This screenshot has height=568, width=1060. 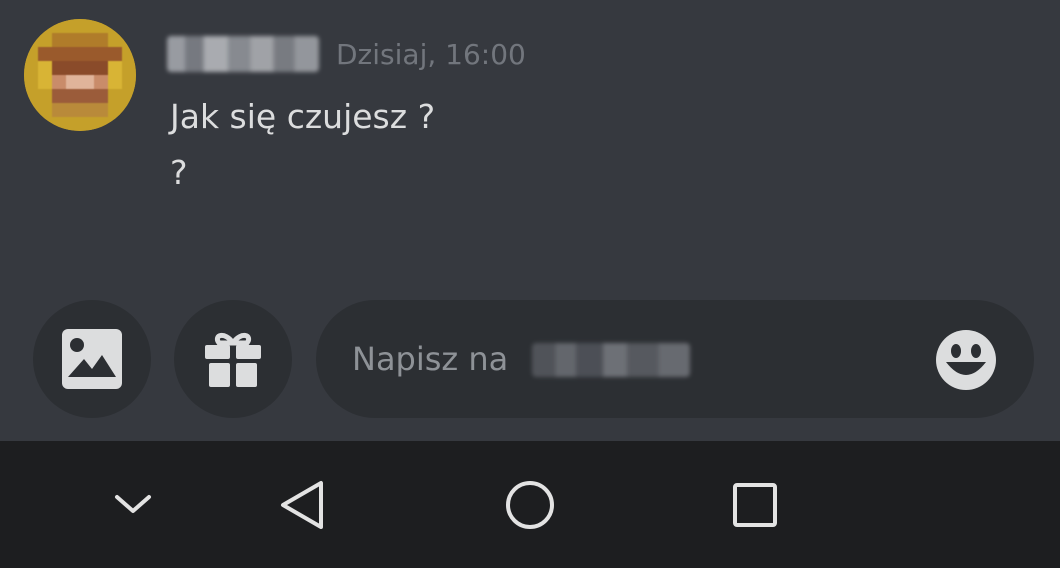 What do you see at coordinates (430, 359) in the screenshot?
I see `message-input-placeholder: Napisz na` at bounding box center [430, 359].